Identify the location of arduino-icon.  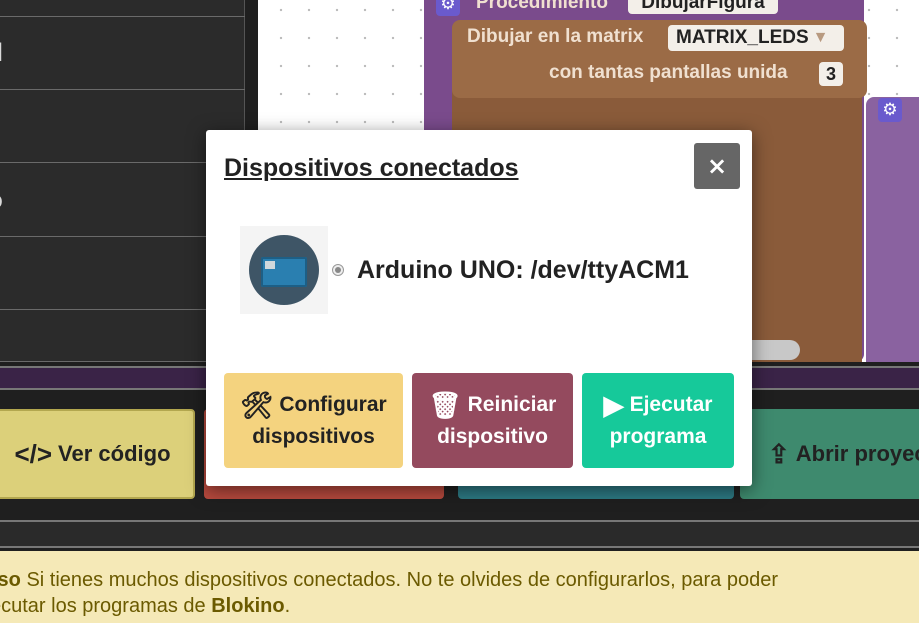
(284, 270).